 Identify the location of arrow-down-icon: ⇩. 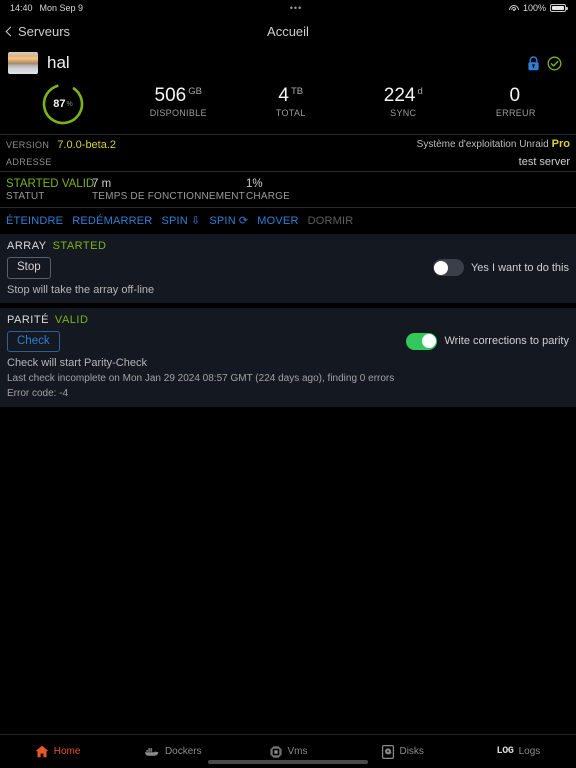
(195, 221).